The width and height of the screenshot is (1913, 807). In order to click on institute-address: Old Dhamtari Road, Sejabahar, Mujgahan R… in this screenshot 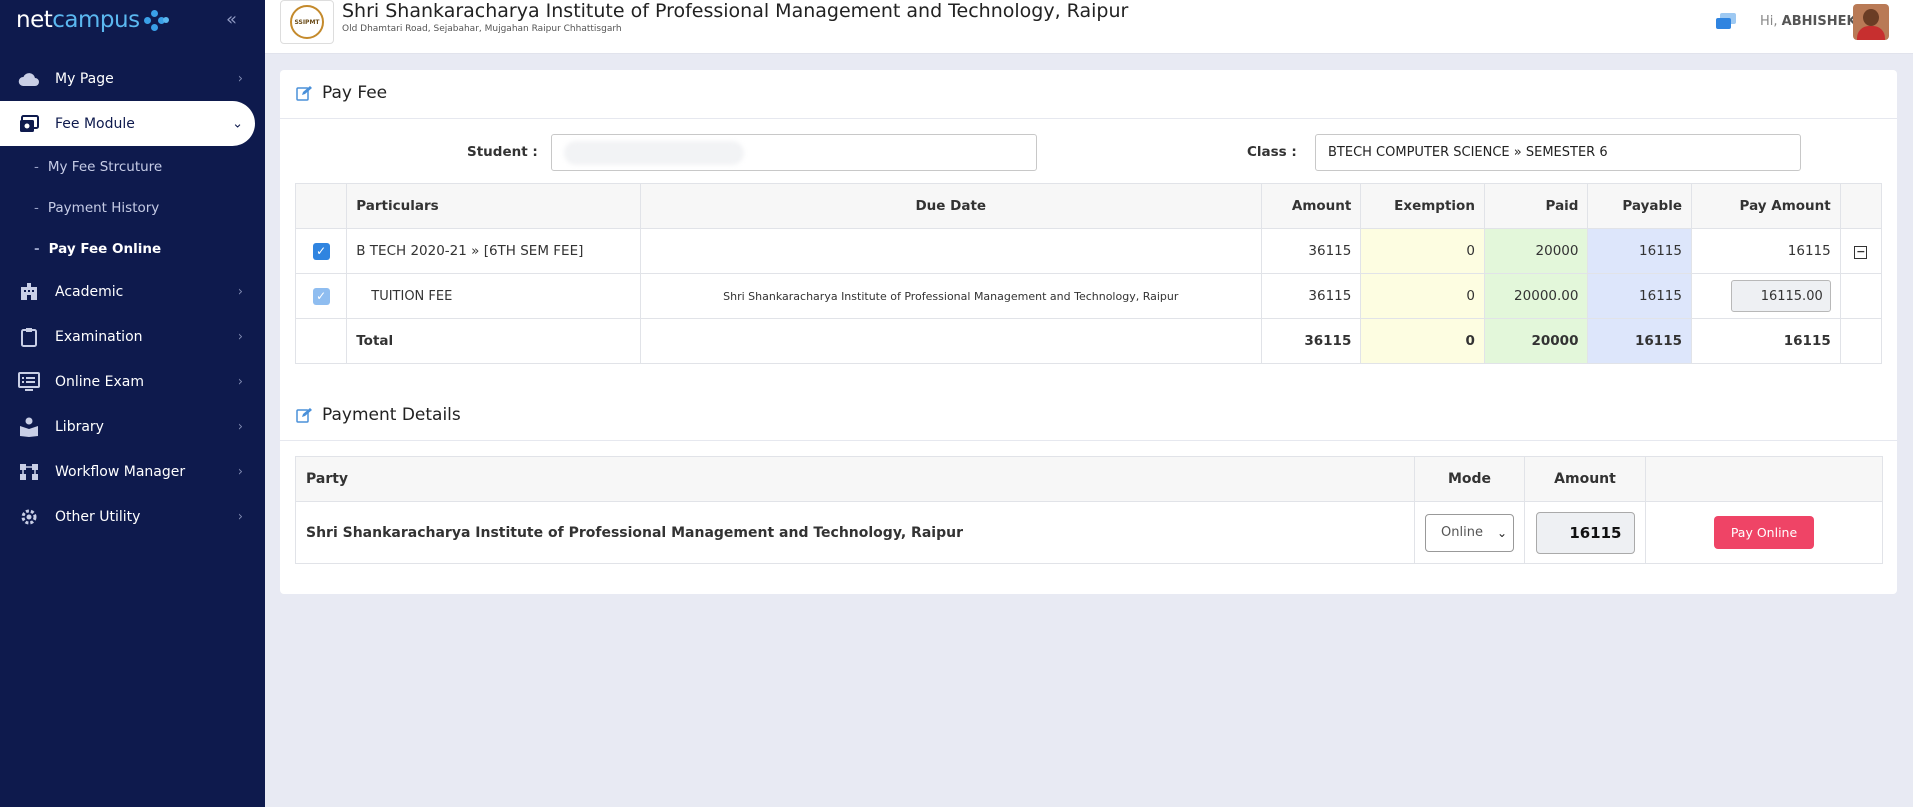, I will do `click(482, 29)`.